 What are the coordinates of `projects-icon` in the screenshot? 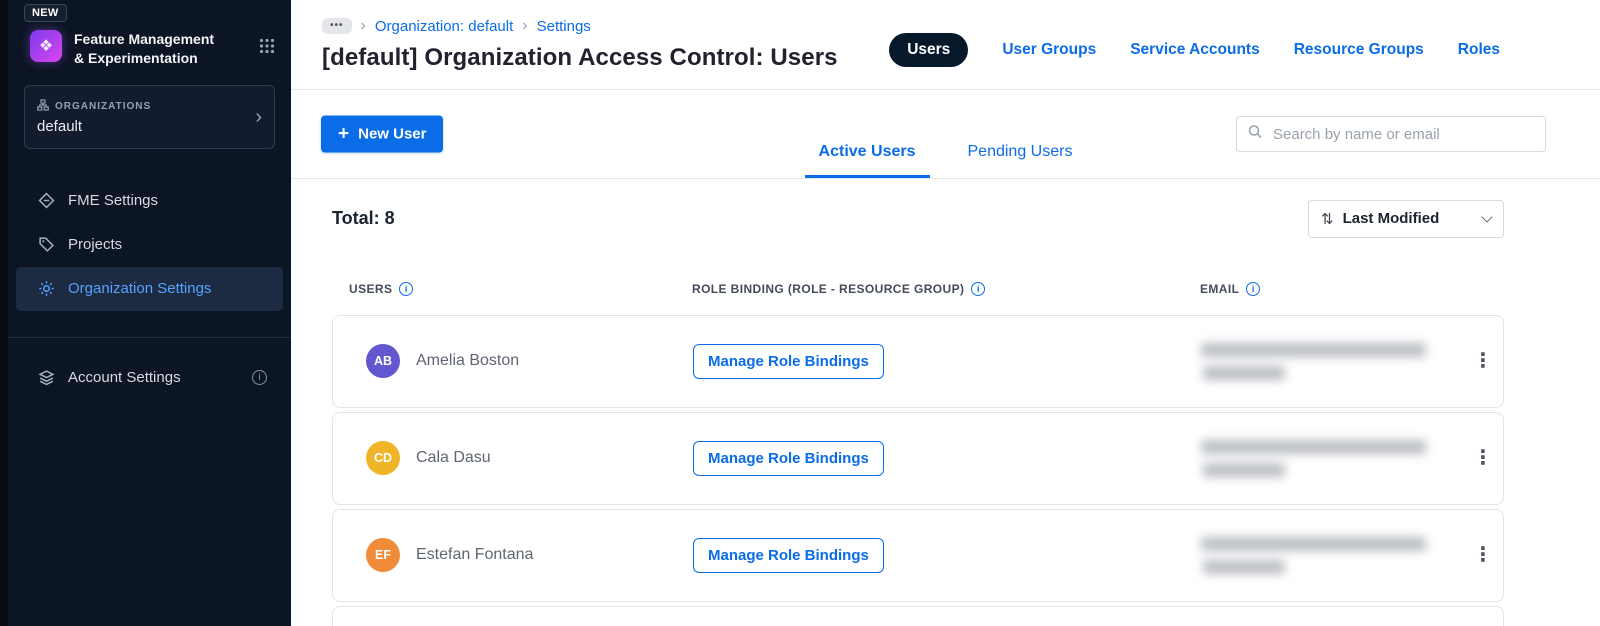 It's located at (46, 244).